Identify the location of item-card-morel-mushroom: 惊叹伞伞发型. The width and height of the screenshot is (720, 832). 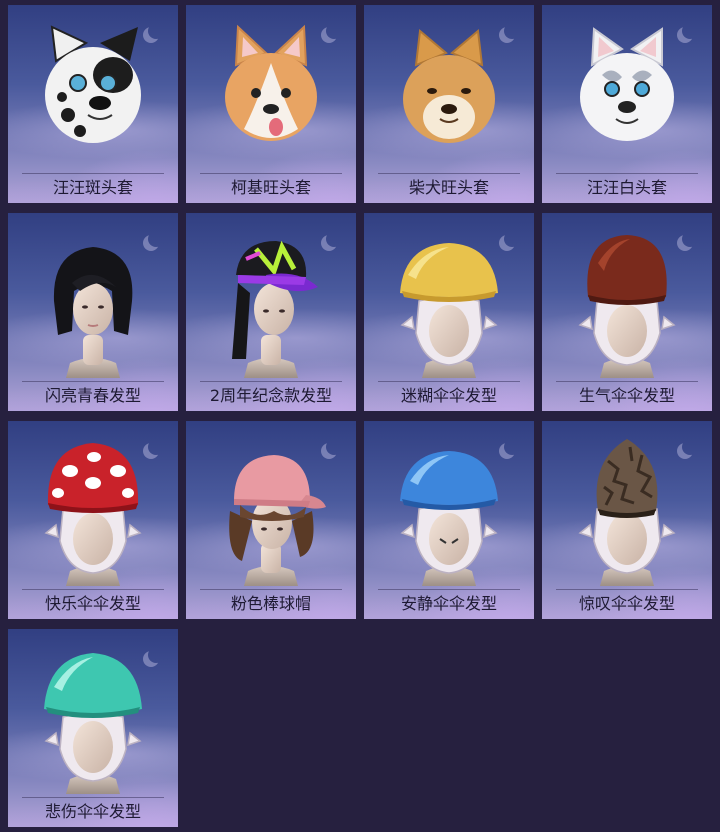
(627, 520).